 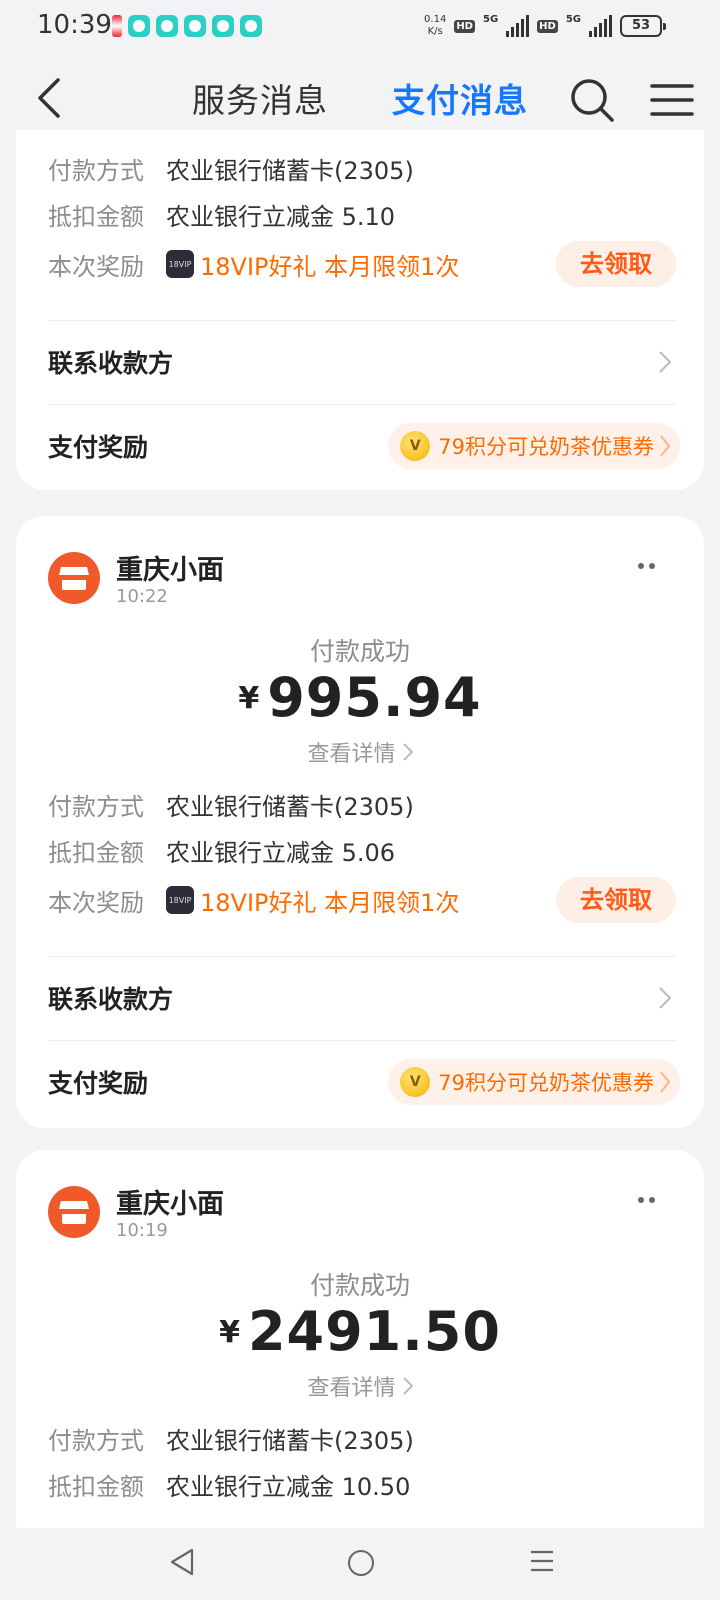 What do you see at coordinates (182, 1562) in the screenshot?
I see `nav-back-icon` at bounding box center [182, 1562].